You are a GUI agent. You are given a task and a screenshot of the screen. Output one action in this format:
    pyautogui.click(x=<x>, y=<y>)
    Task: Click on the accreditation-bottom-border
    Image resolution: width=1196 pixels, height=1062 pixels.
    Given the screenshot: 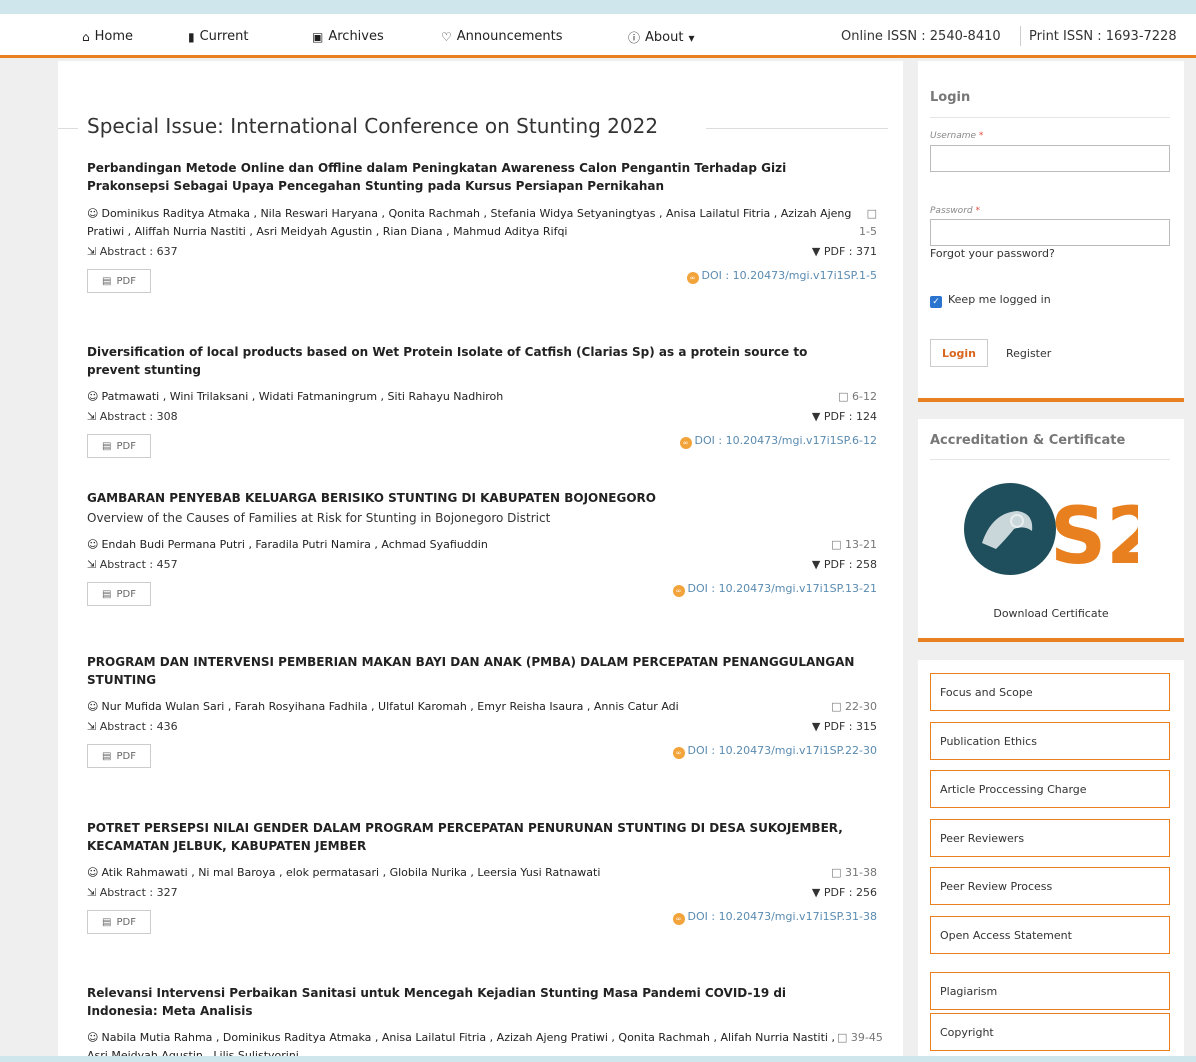 What is the action you would take?
    pyautogui.click(x=1051, y=640)
    